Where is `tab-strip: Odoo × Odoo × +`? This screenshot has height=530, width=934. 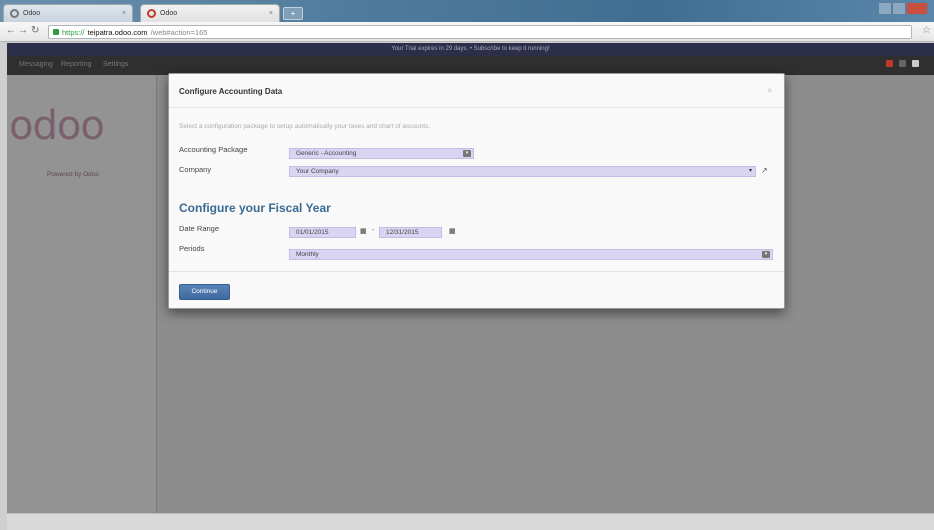 tab-strip: Odoo × Odoo × + is located at coordinates (467, 11).